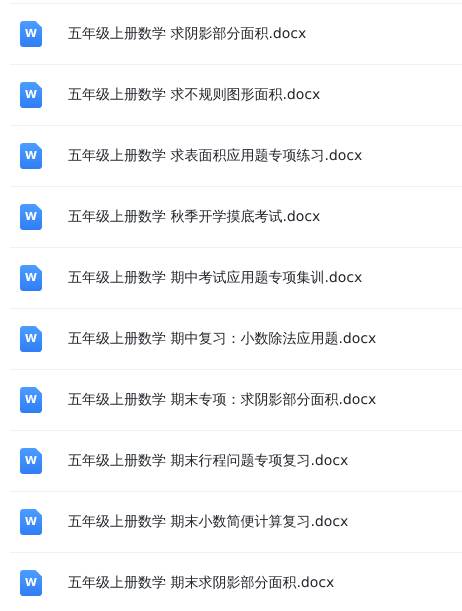  I want to click on file-name-link: 五年级上册数学 求阴影部分面积.docx, so click(187, 34).